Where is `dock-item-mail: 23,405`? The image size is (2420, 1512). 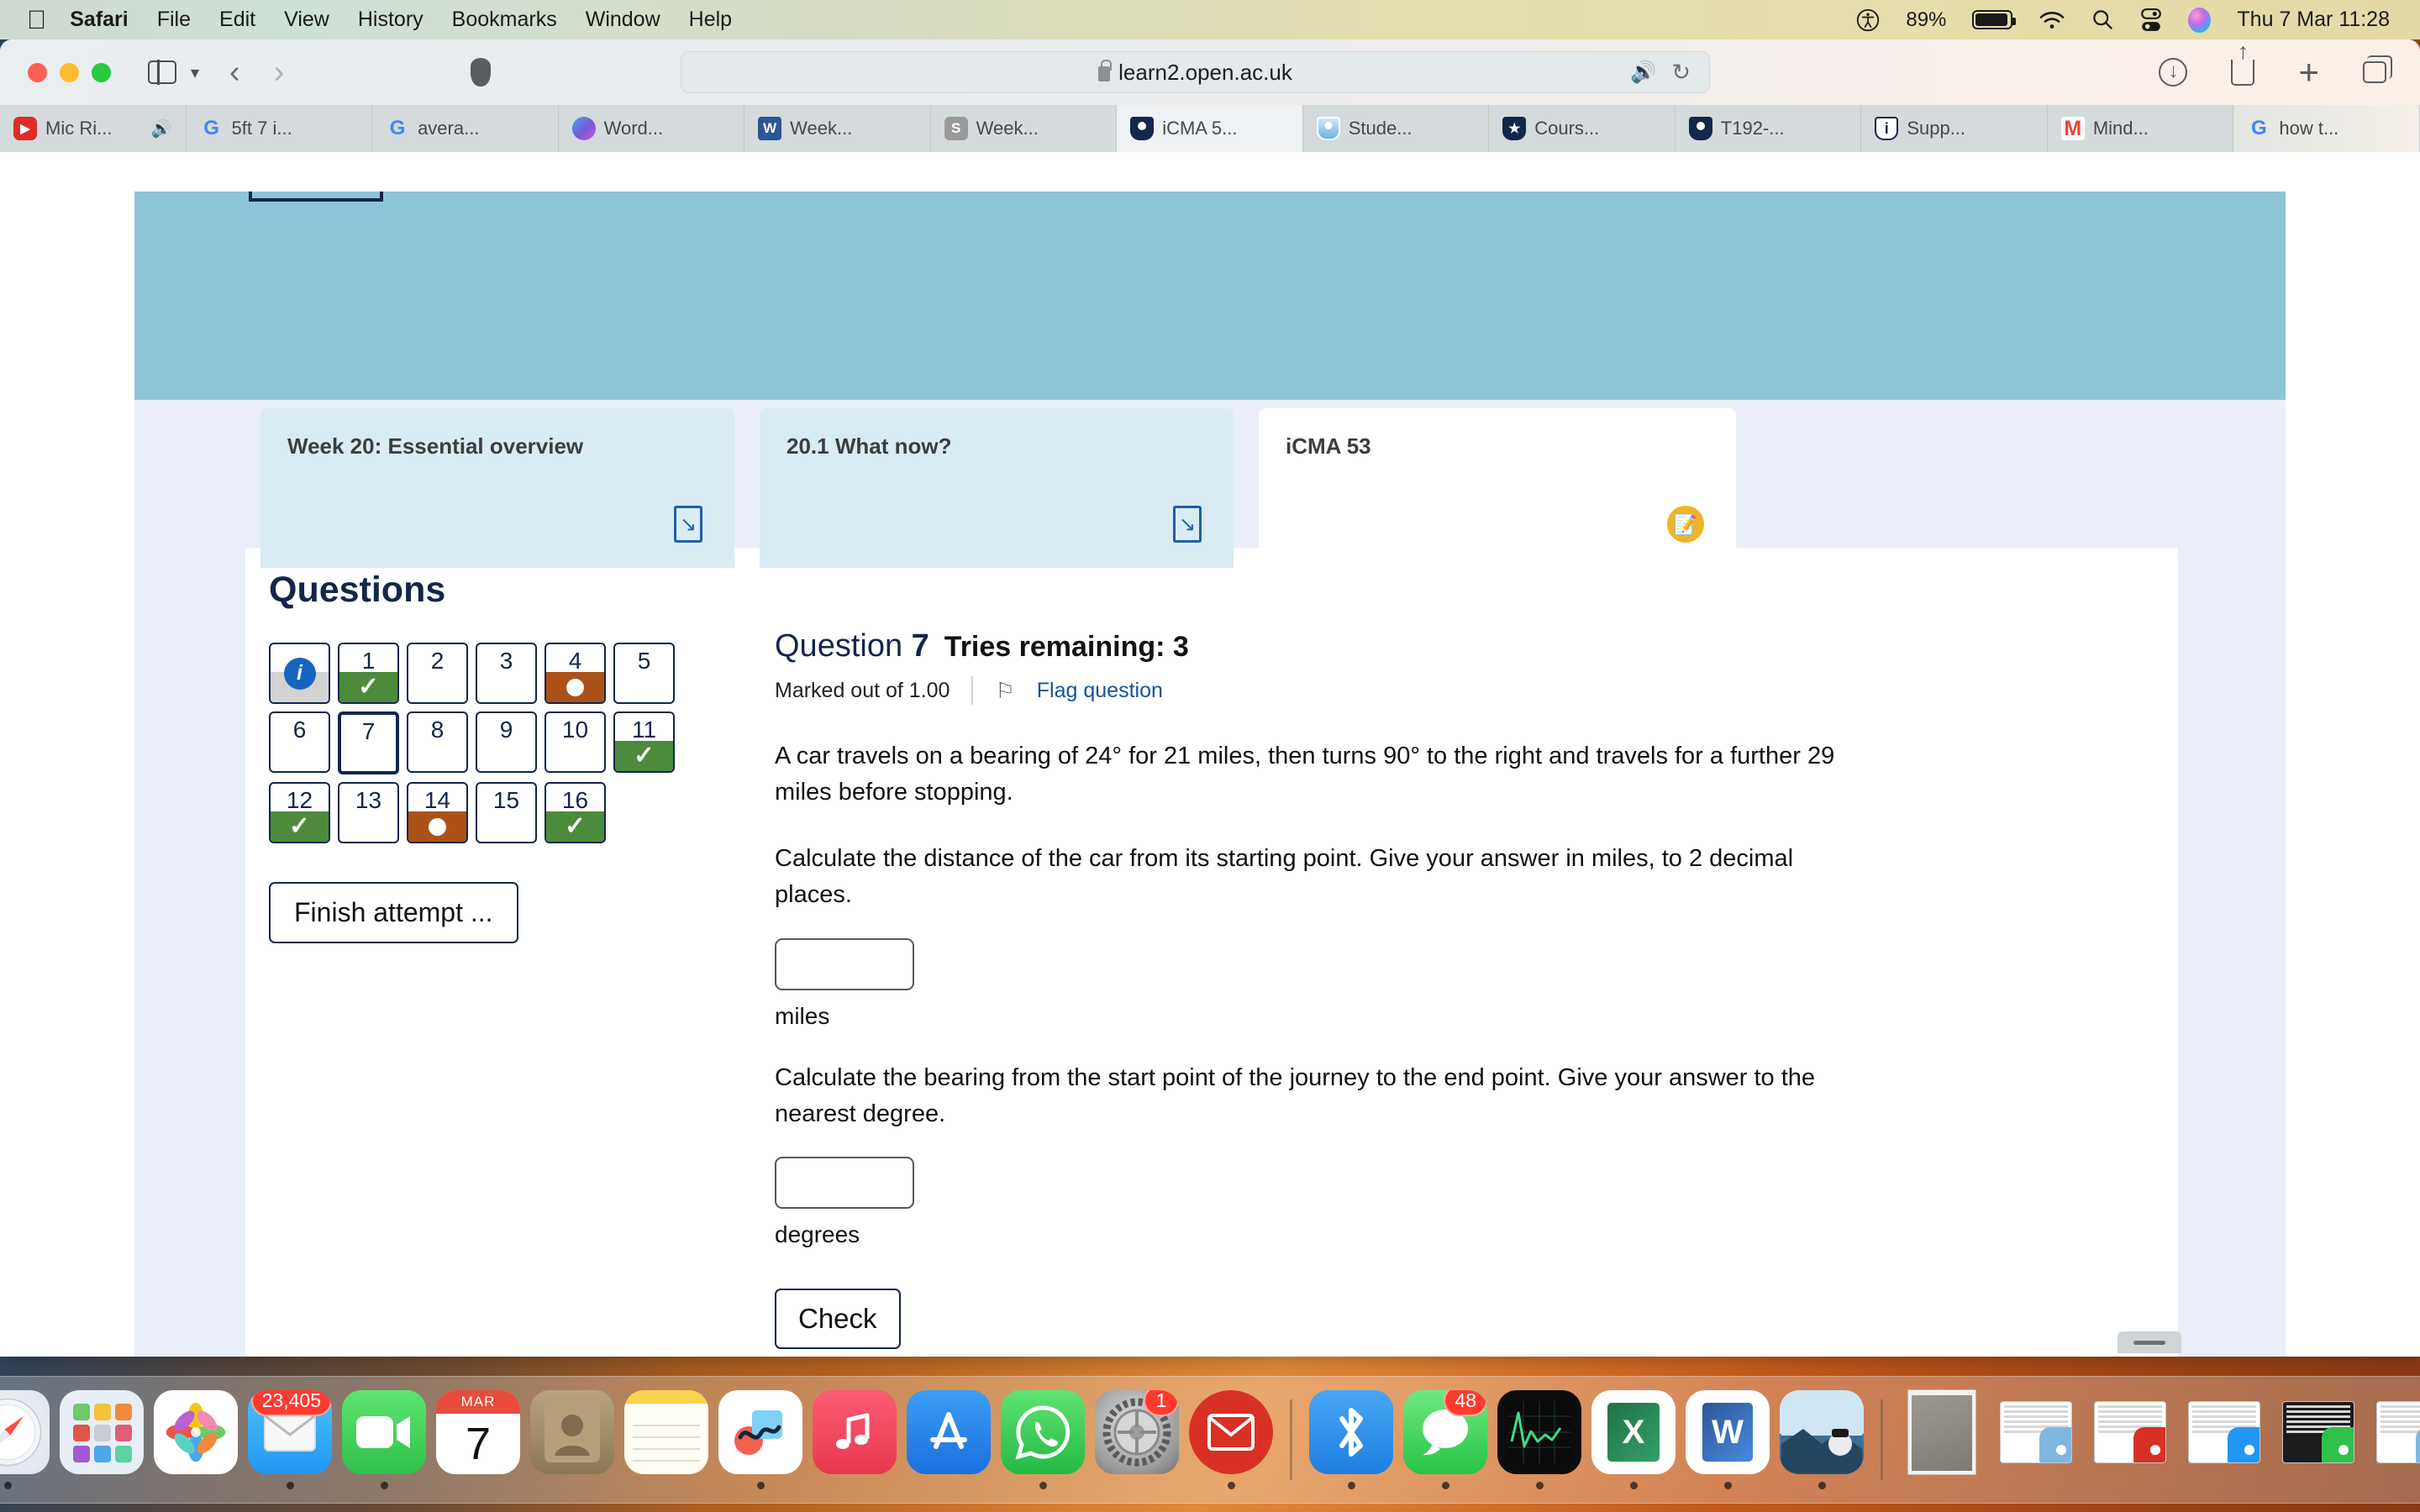
dock-item-mail: 23,405 is located at coordinates (290, 1439).